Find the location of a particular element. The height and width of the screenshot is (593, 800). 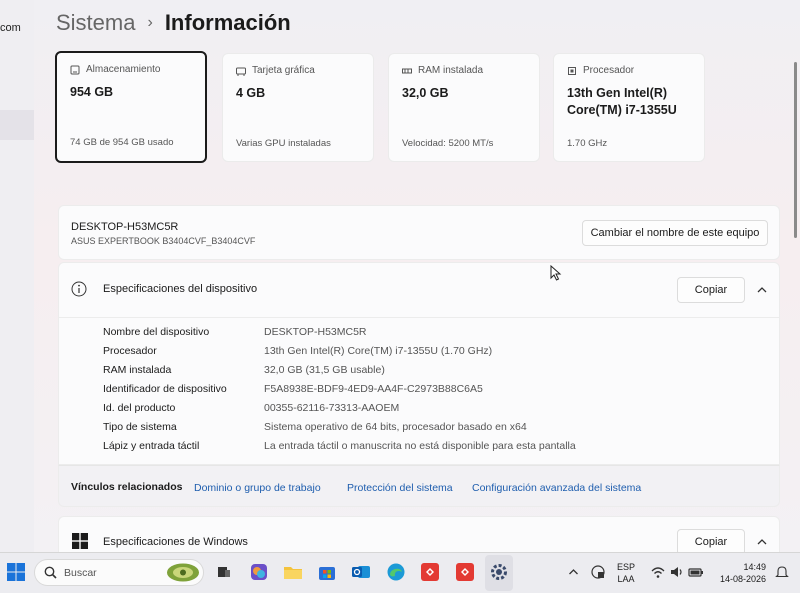

clock-time: 14:49 is located at coordinates (754, 567).